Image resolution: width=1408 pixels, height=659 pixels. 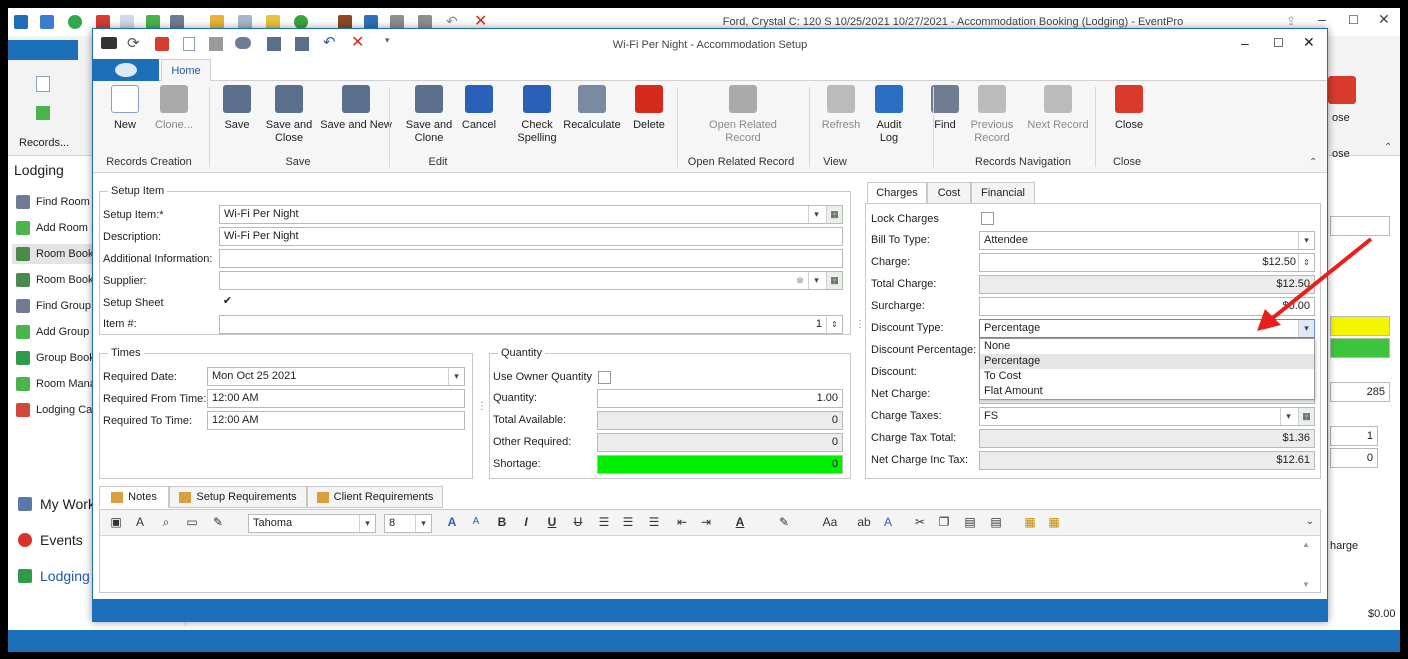 What do you see at coordinates (126, 70) in the screenshot?
I see `file-menu-logo` at bounding box center [126, 70].